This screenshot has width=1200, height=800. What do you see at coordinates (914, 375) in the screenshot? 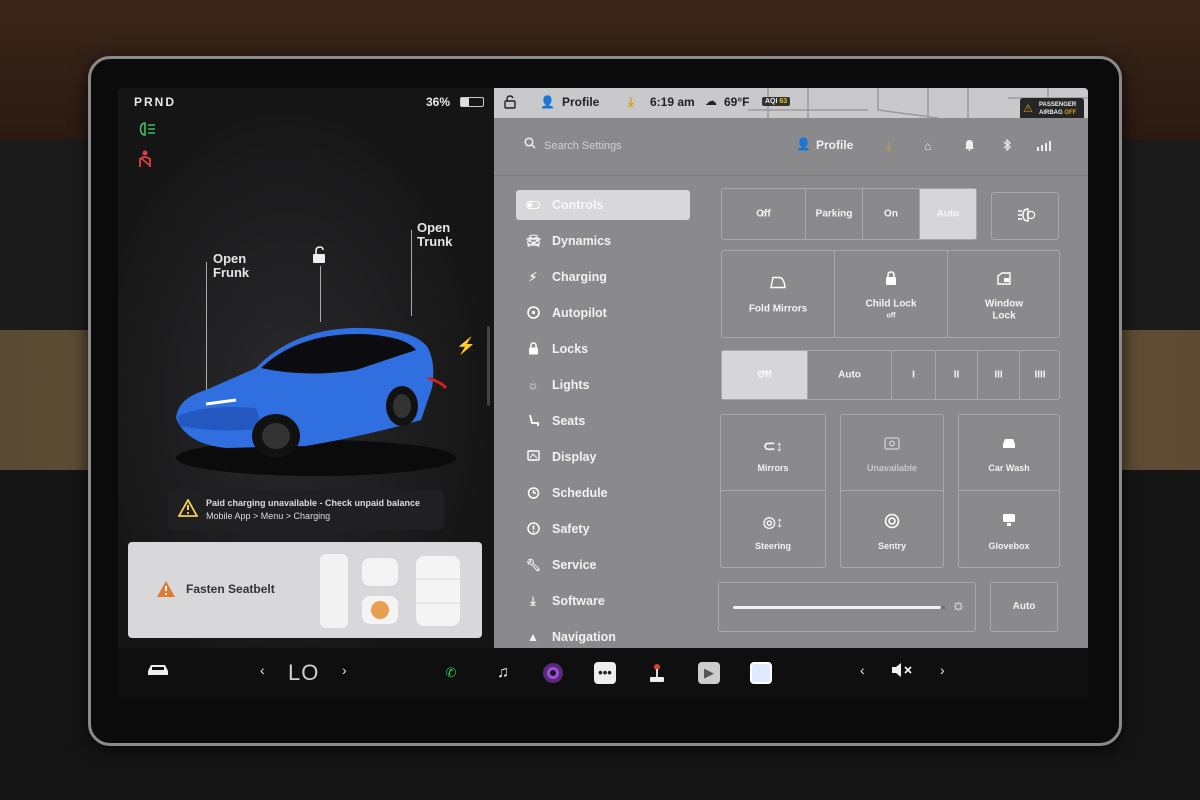
I see `wipers-speed-1: I` at bounding box center [914, 375].